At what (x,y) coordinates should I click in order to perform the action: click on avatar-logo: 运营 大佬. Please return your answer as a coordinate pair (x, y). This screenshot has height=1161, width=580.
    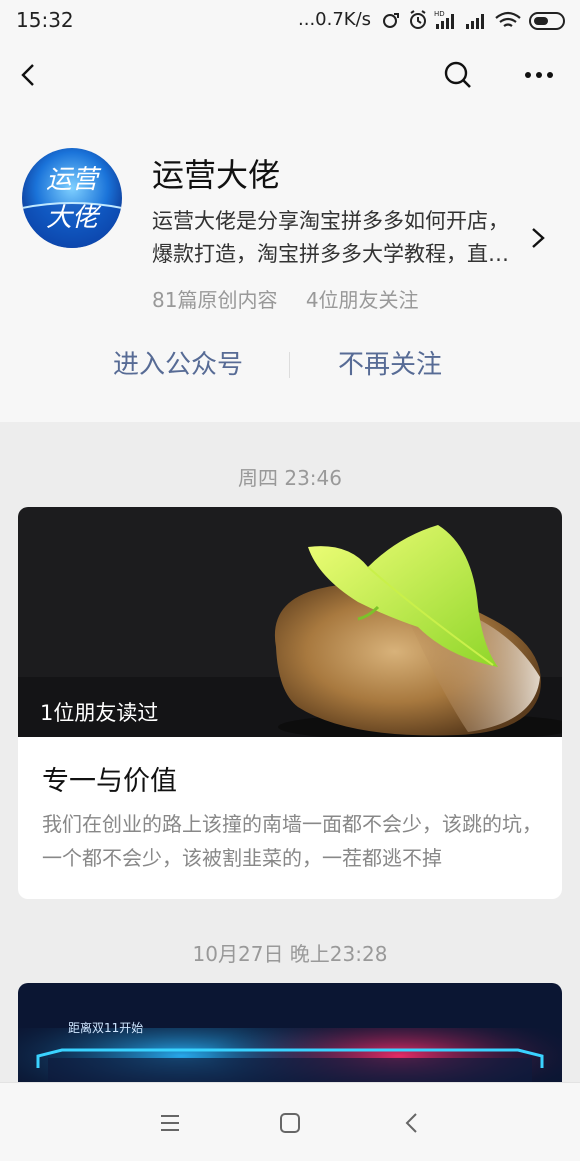
    Looking at the image, I should click on (72, 198).